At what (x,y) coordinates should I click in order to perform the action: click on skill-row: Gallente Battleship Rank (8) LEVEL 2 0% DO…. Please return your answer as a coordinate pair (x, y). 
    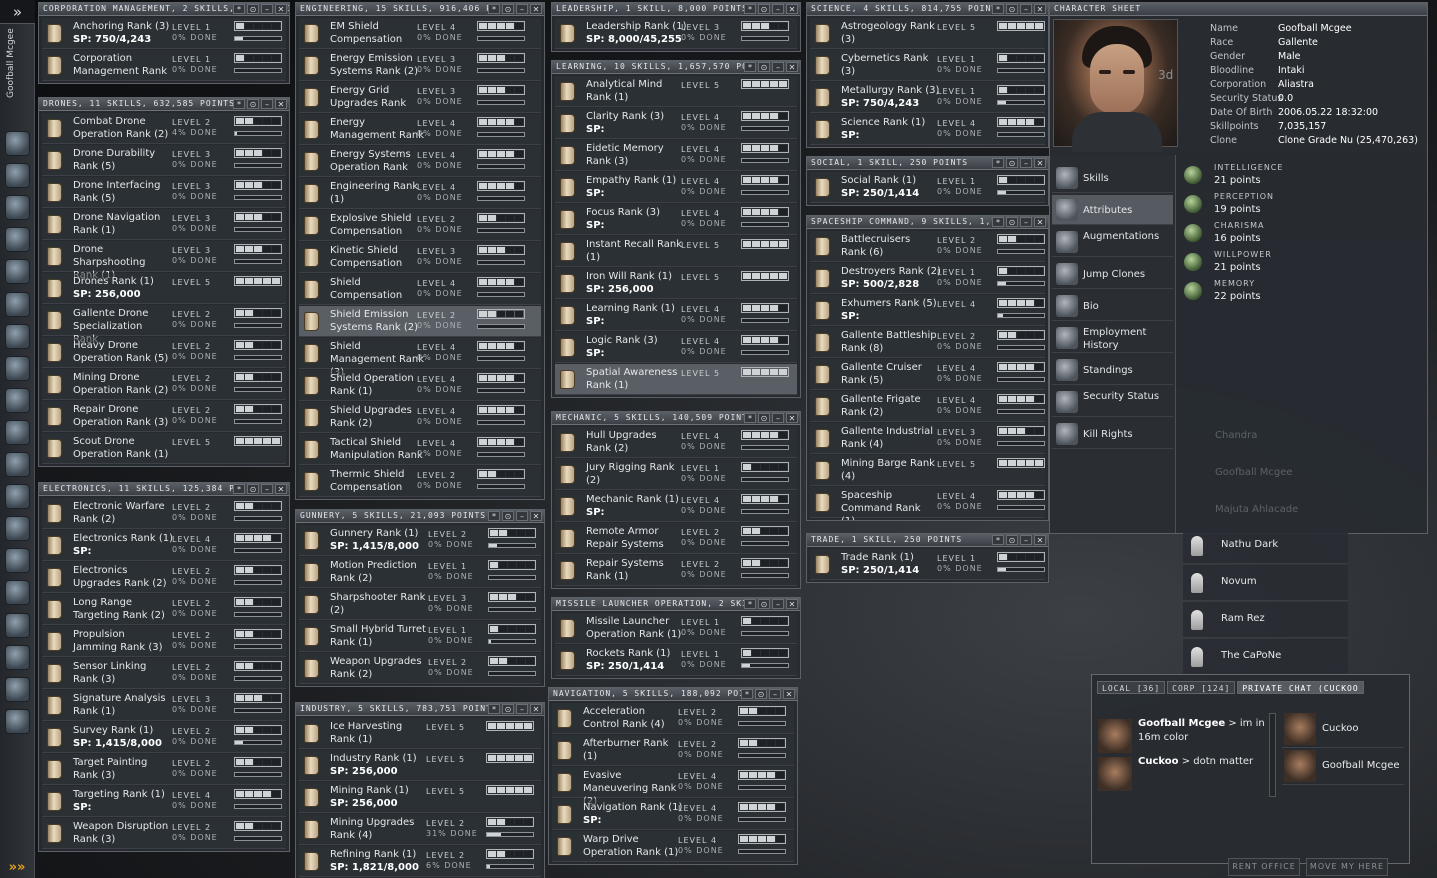
    Looking at the image, I should click on (927, 342).